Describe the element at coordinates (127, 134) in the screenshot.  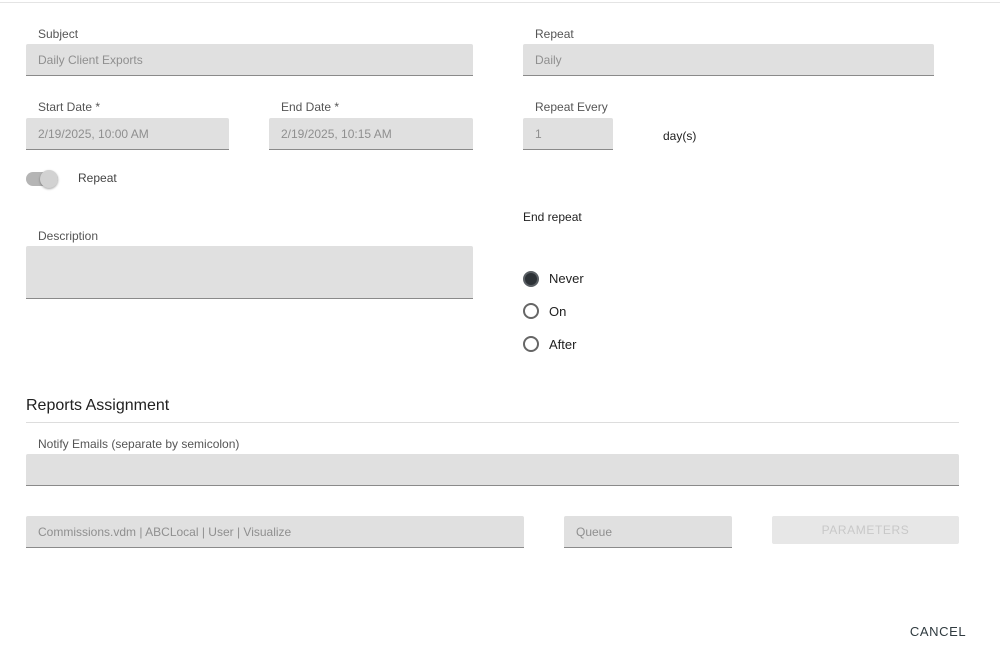
I see `start-date-input: 2/19/2025, 10:00 AM` at that location.